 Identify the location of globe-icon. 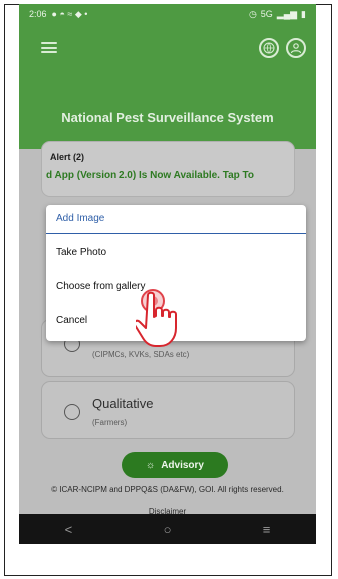
(269, 48).